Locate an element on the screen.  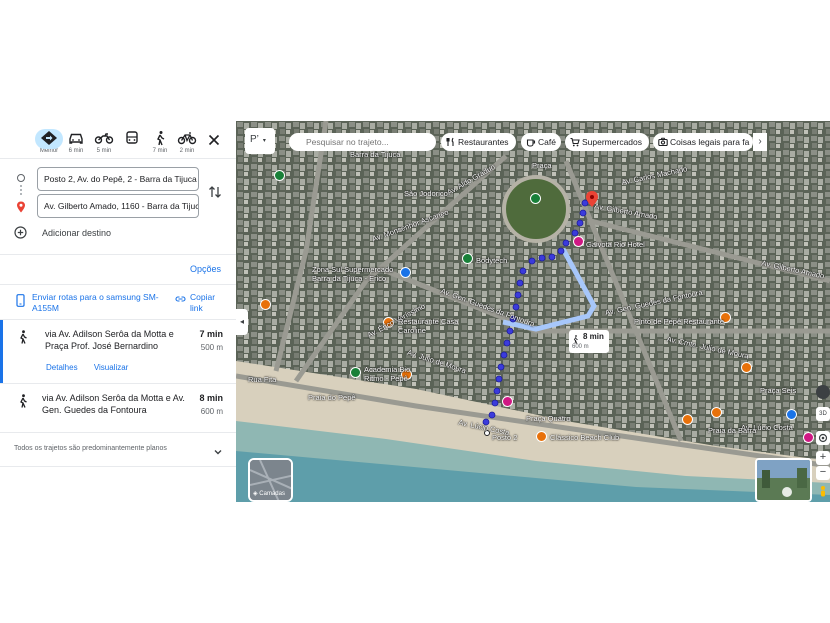
callout-time: 8 min is located at coordinates (593, 336).